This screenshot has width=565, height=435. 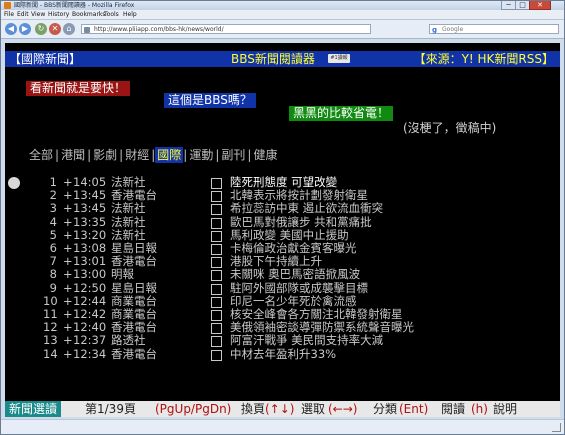 I want to click on tab-all: 全部, so click(x=41, y=155).